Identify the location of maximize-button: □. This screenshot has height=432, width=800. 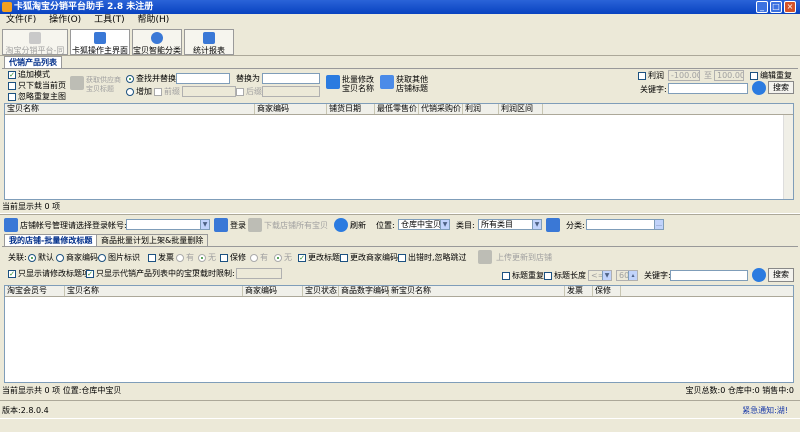
(776, 7).